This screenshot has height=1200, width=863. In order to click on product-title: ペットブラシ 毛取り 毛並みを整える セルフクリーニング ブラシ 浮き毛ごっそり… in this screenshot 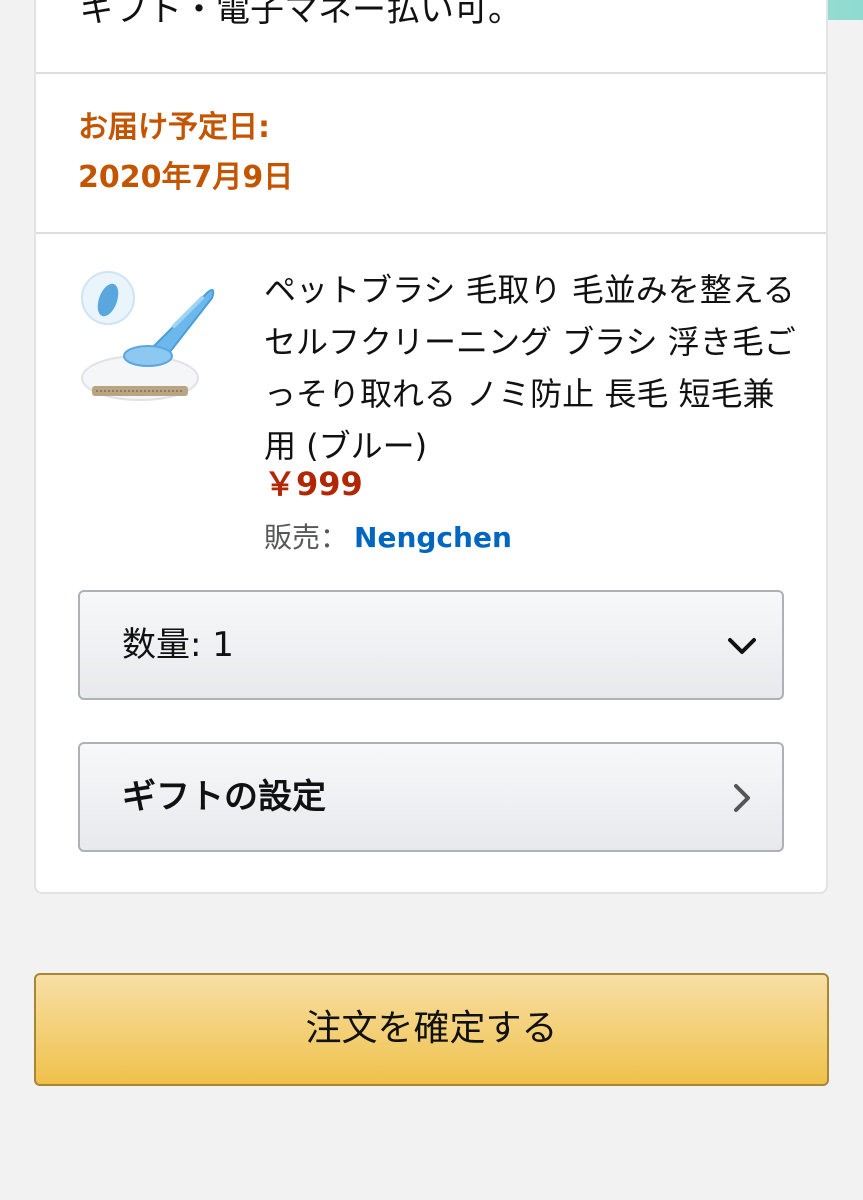, I will do `click(534, 368)`.